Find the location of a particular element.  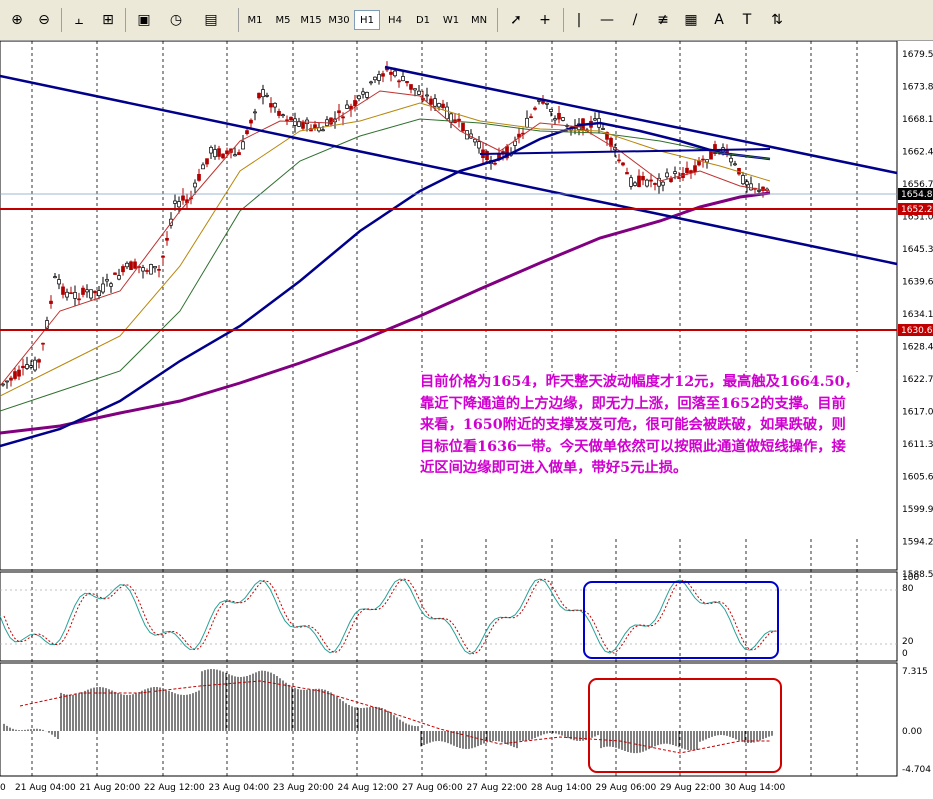

chart-bars-icon: ⫠ is located at coordinates (79, 20).